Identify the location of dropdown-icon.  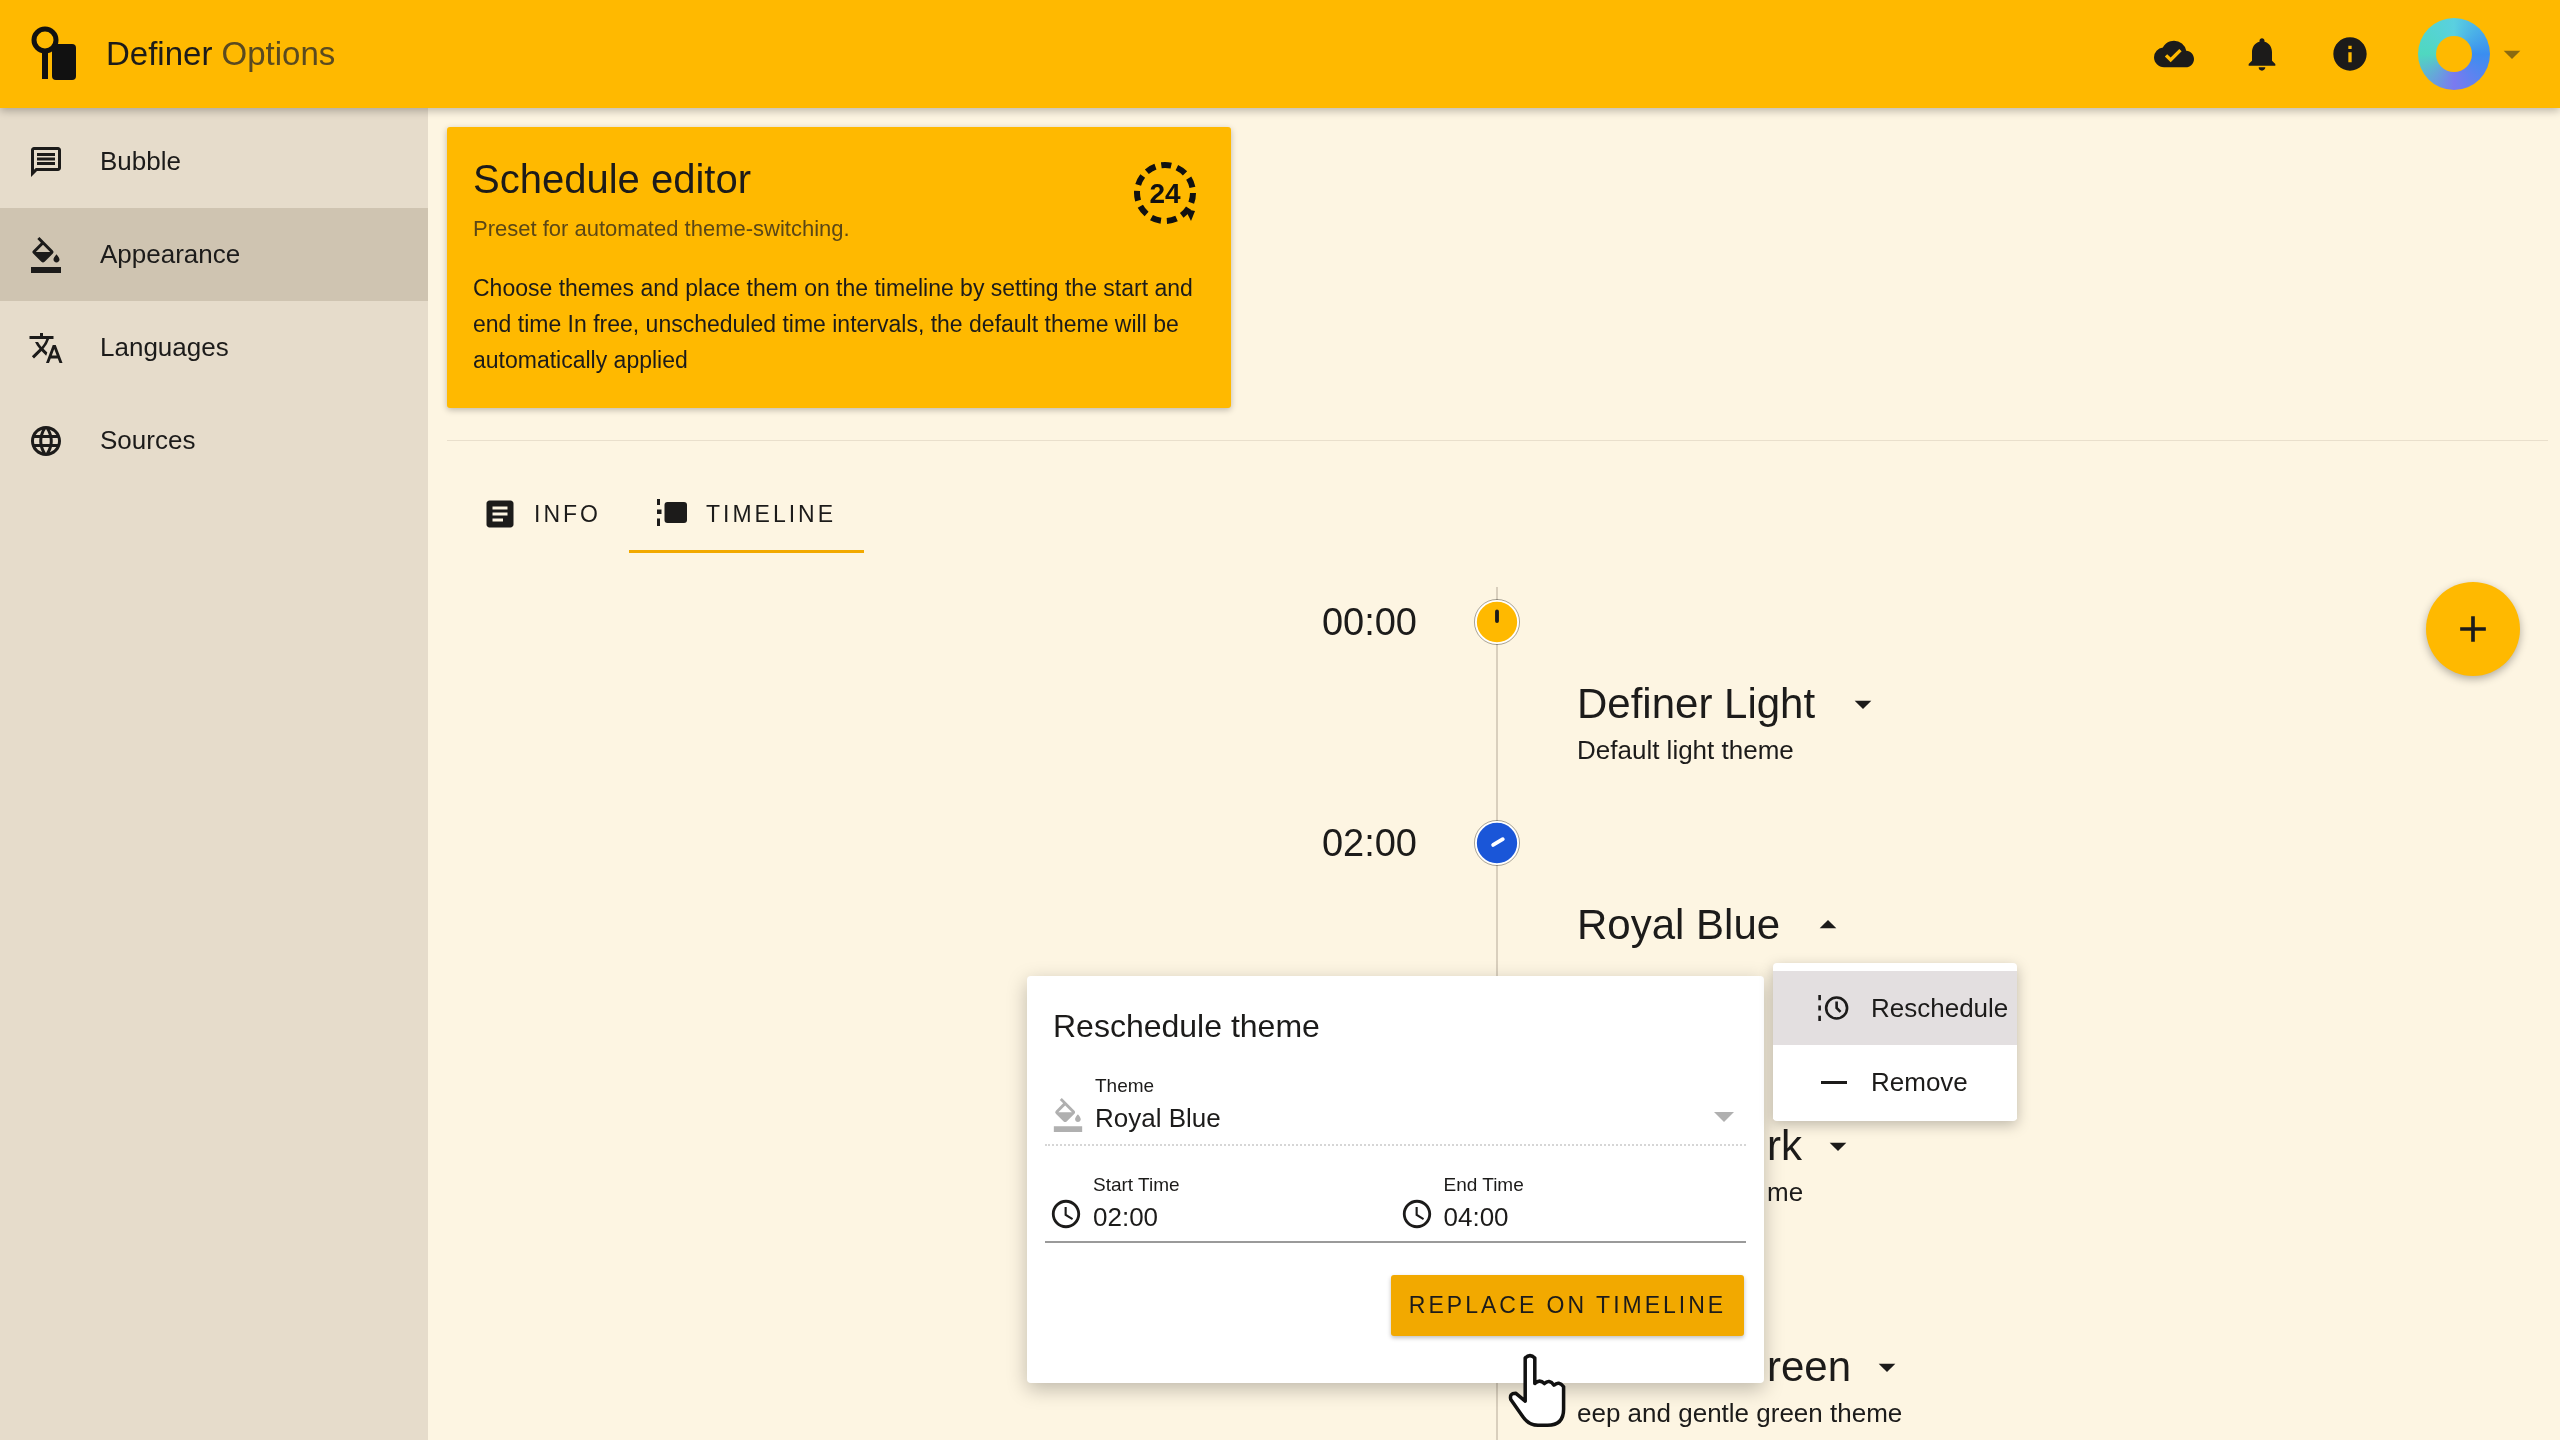
(1724, 1117).